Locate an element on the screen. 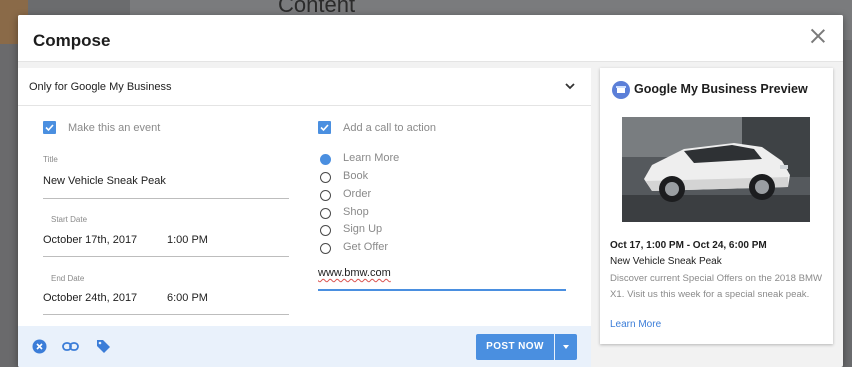 Image resolution: width=852 pixels, height=367 pixels. background-sidebar is located at coordinates (9, 205).